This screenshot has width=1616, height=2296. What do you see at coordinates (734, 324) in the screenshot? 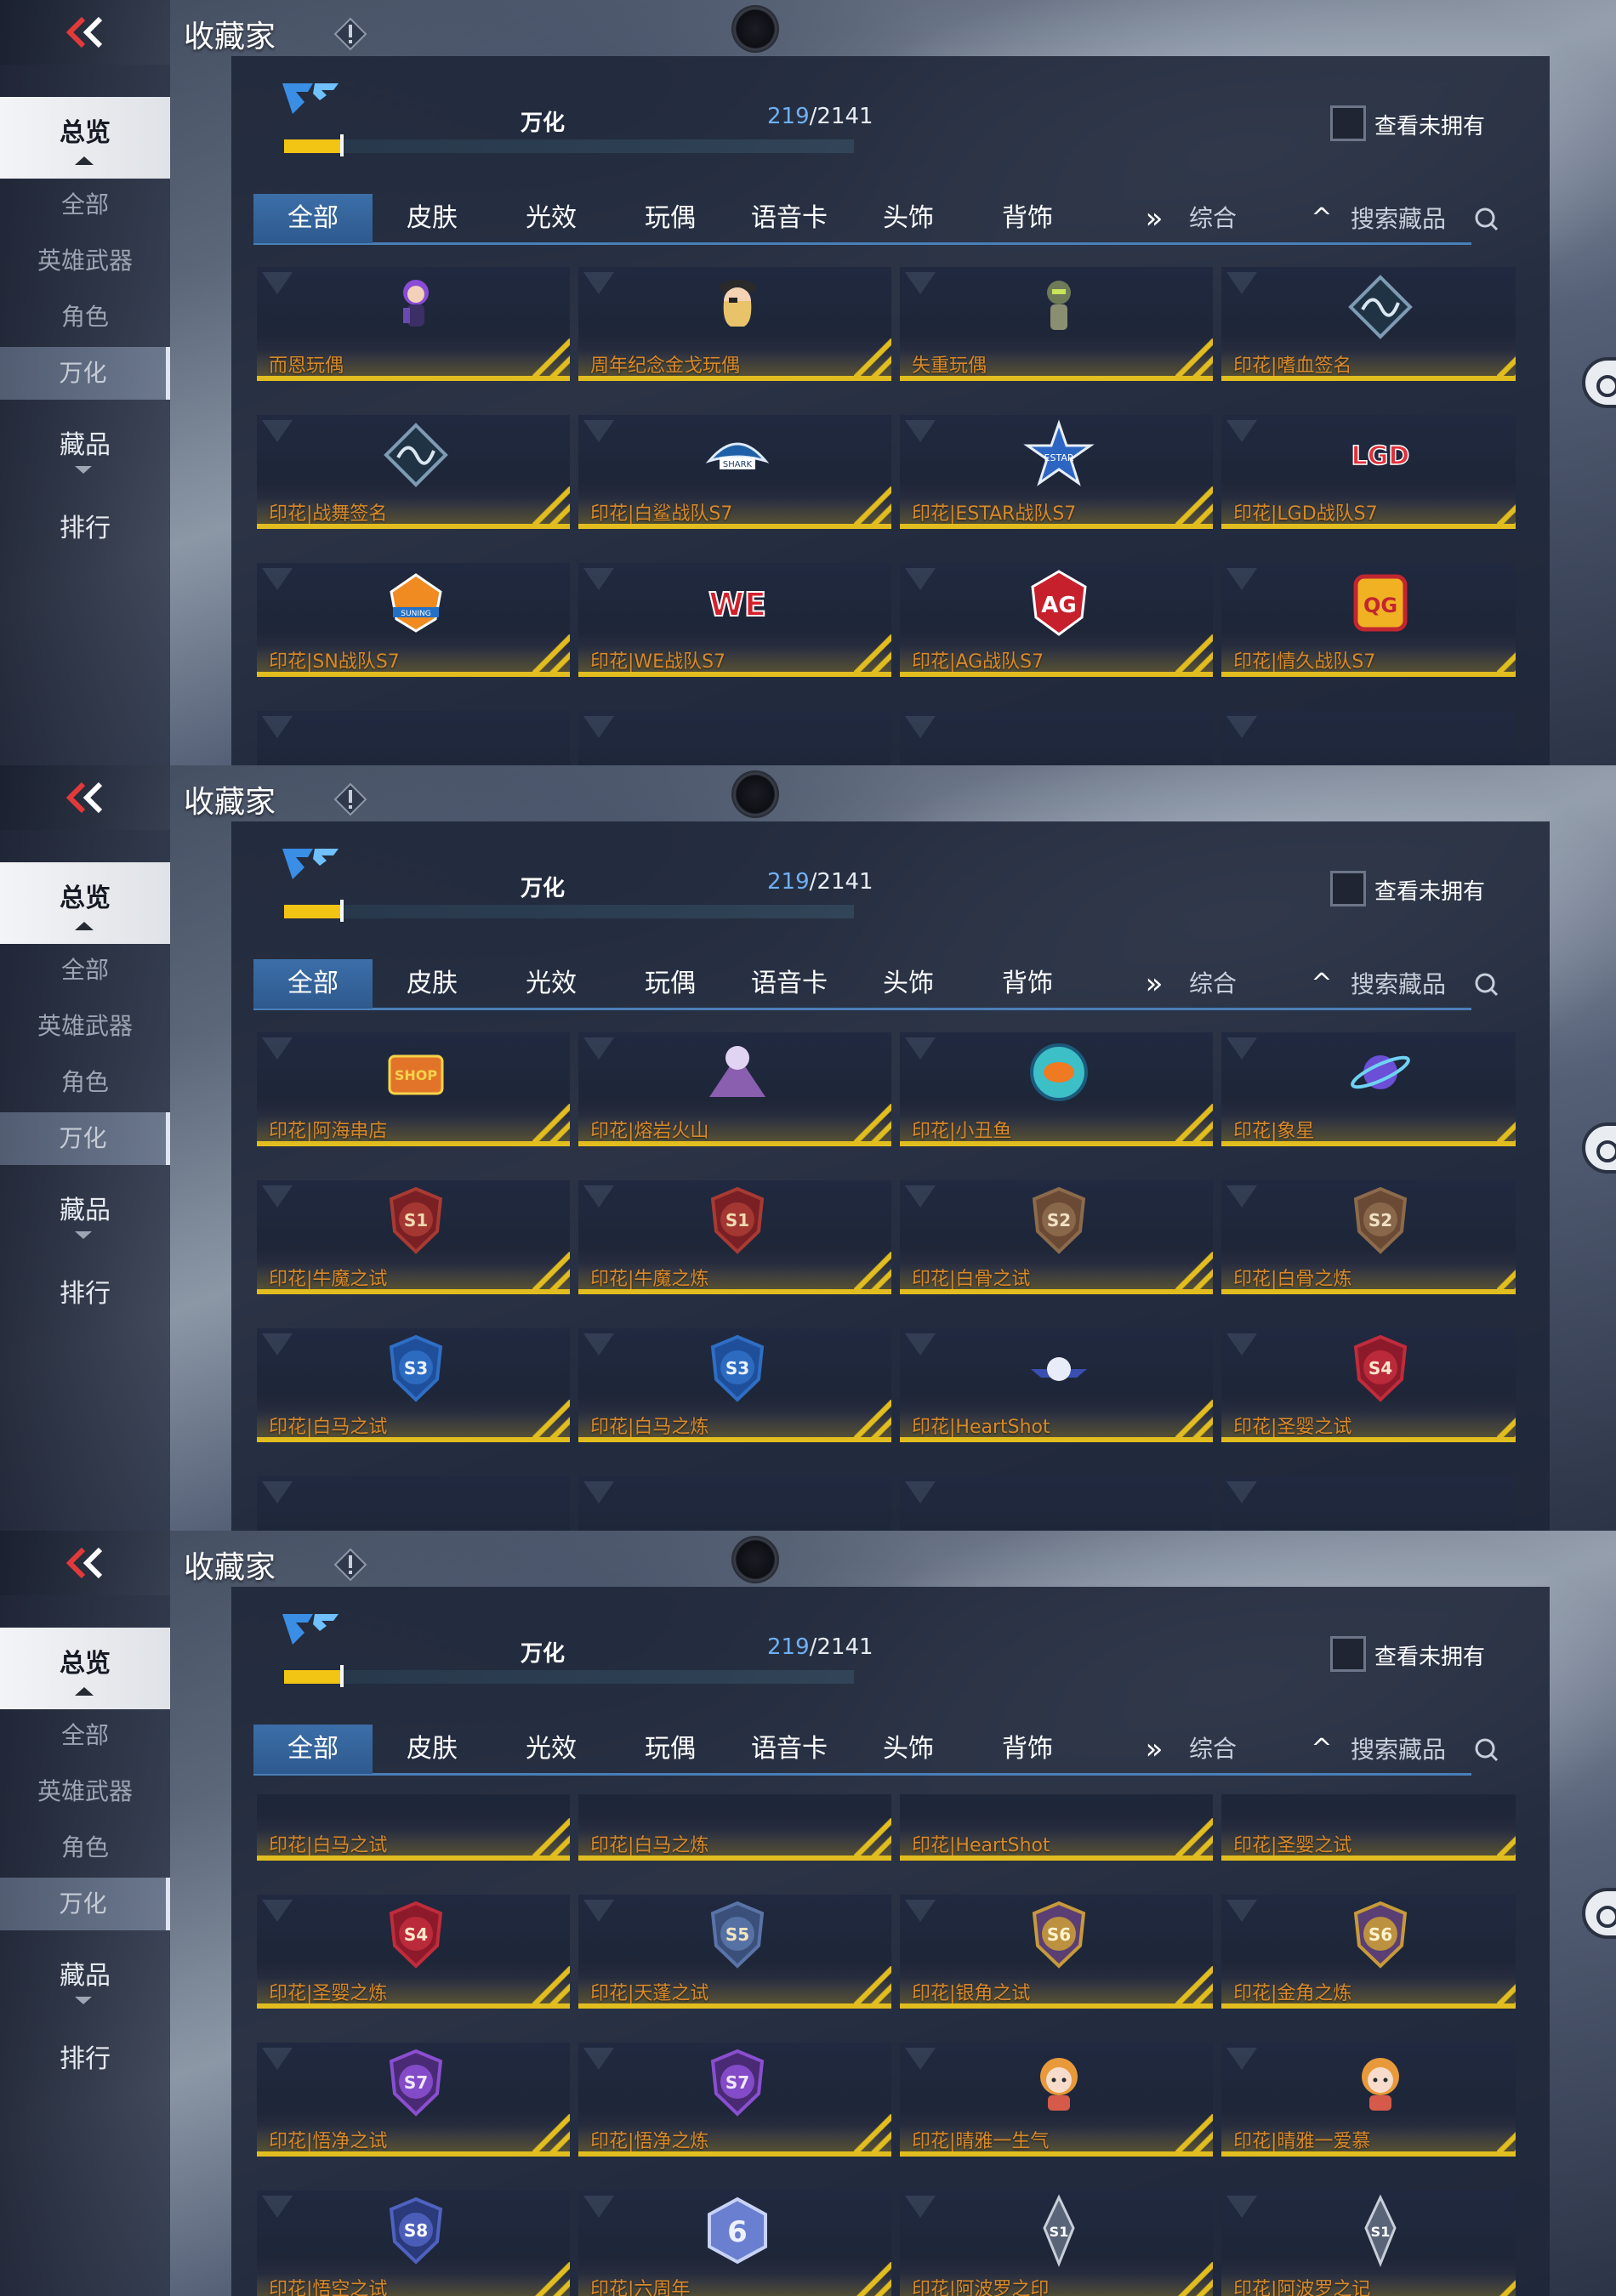
I see `item-card: 周年纪念金戈玩偶` at bounding box center [734, 324].